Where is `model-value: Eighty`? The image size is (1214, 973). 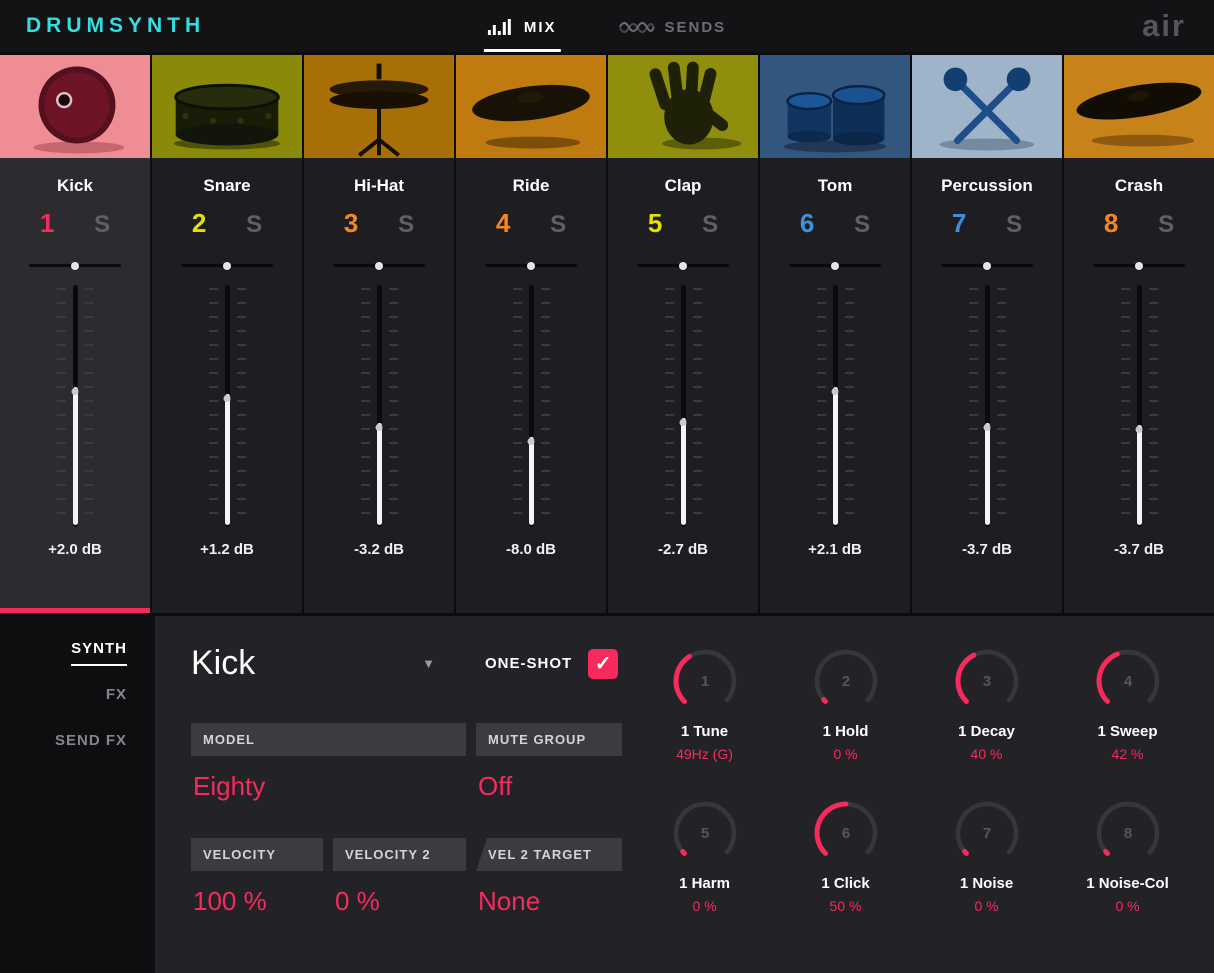 model-value: Eighty is located at coordinates (328, 786).